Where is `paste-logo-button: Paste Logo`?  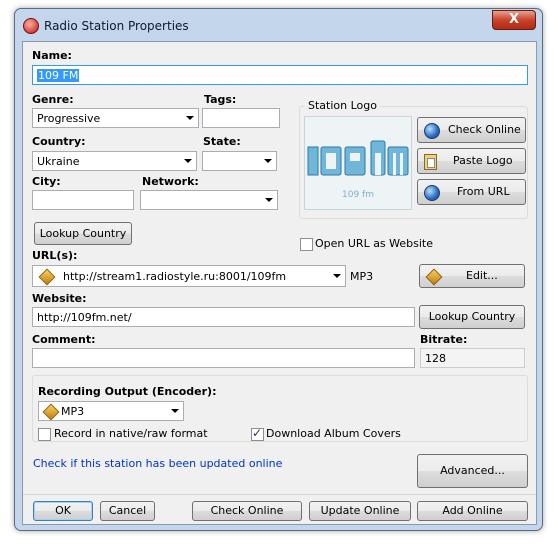 paste-logo-button: Paste Logo is located at coordinates (471, 161).